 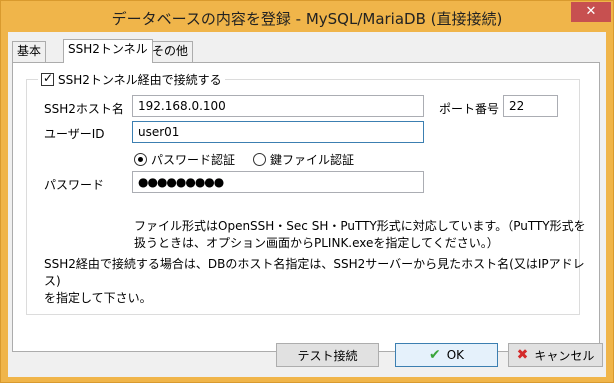 I want to click on use-tunnel-label: SSH2トンネル経由で接続する, so click(x=140, y=80).